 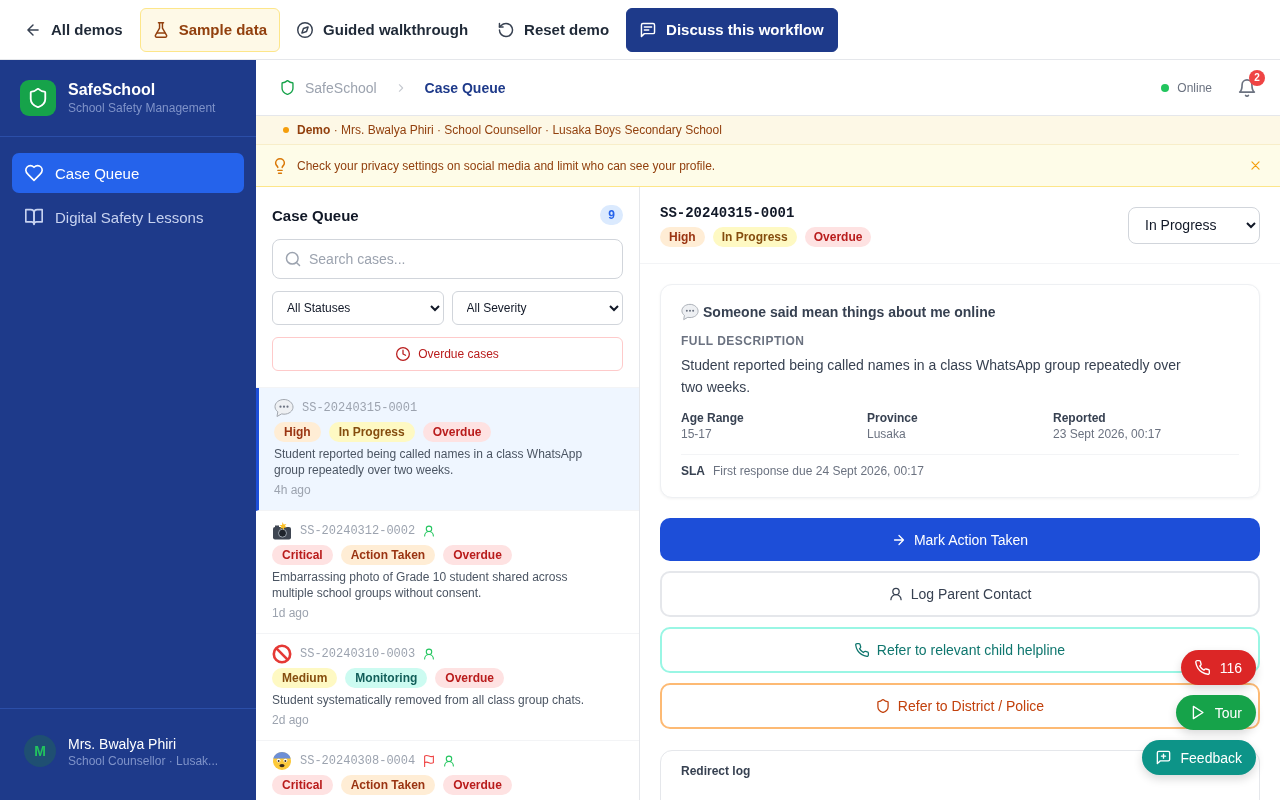 What do you see at coordinates (1218, 667) in the screenshot?
I see `helpline-call-button: 116` at bounding box center [1218, 667].